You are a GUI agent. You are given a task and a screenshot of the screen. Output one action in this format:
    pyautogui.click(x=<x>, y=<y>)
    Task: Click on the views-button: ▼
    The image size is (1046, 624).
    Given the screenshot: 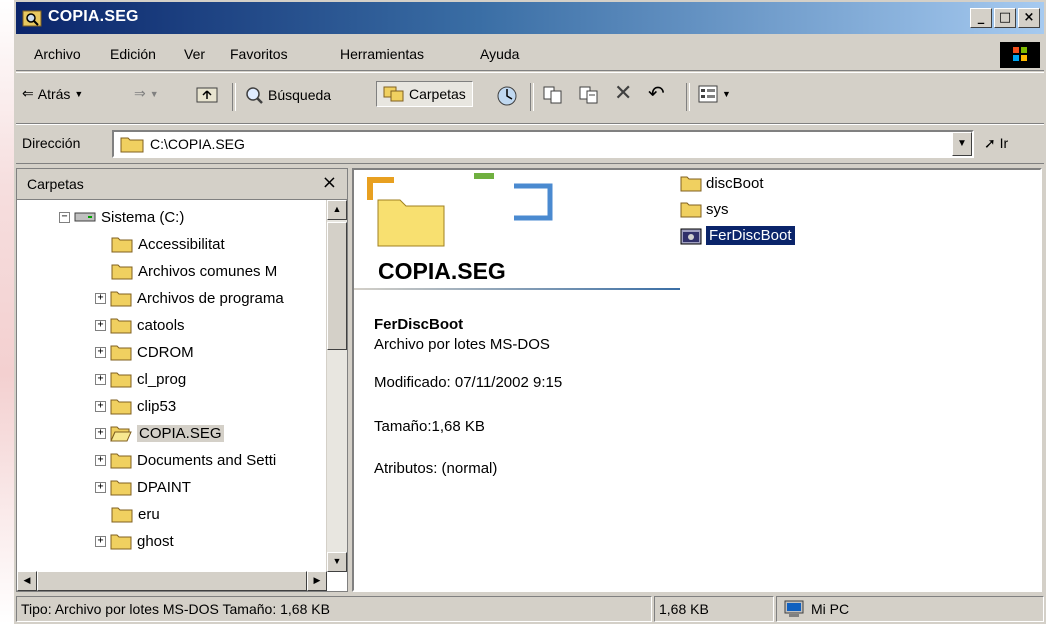 What is the action you would take?
    pyautogui.click(x=714, y=94)
    